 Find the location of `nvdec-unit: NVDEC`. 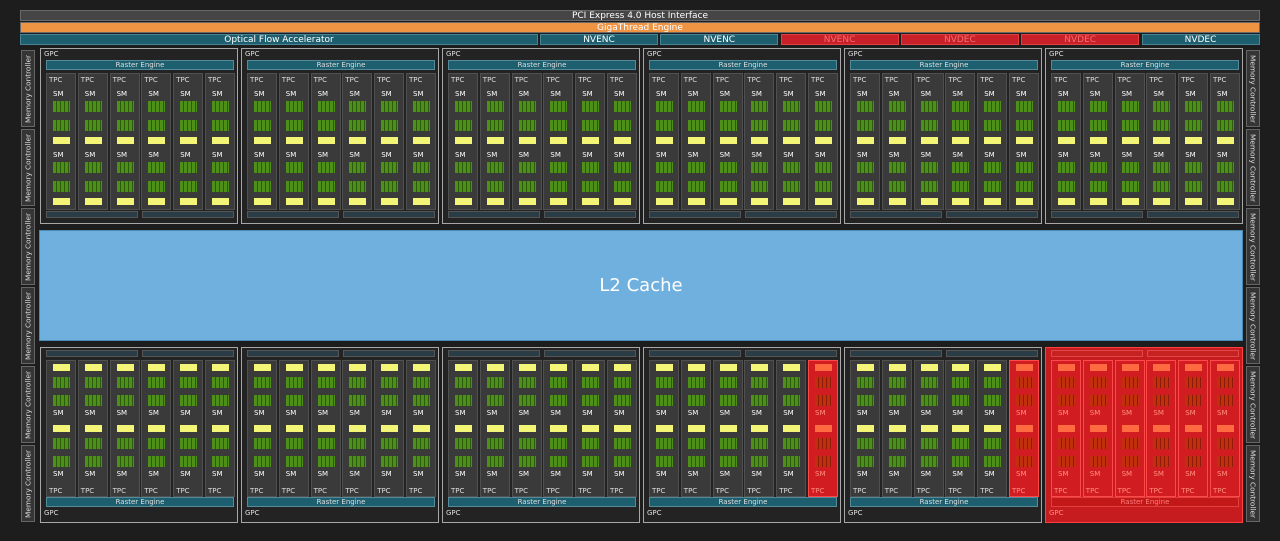

nvdec-unit: NVDEC is located at coordinates (959, 39).